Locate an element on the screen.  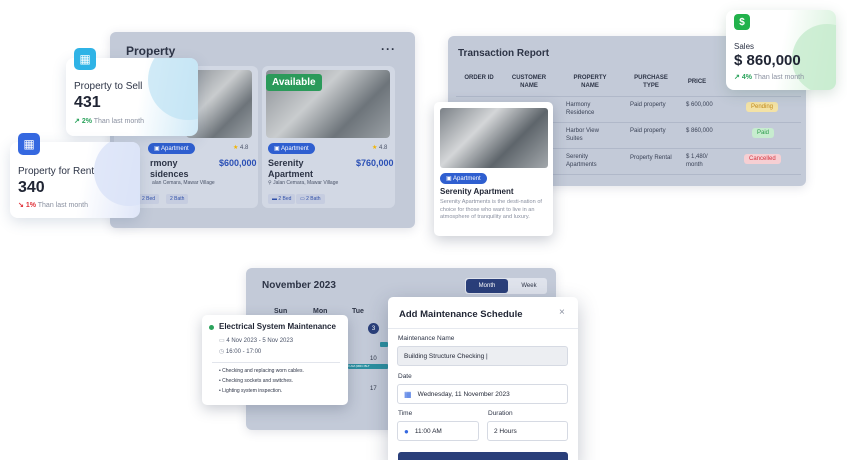
calendar-day: 10 is located at coordinates (373, 359).